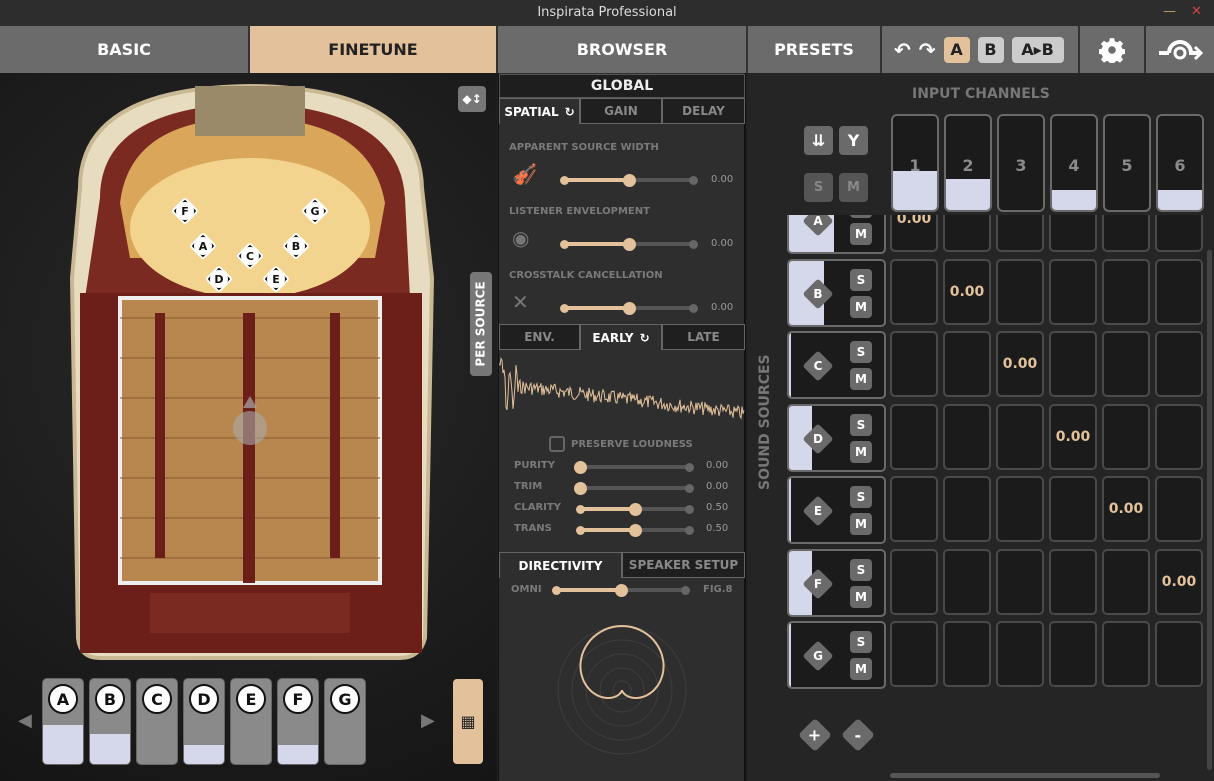 The width and height of the screenshot is (1214, 781). I want to click on scroll-right-arrow: ▶, so click(428, 720).